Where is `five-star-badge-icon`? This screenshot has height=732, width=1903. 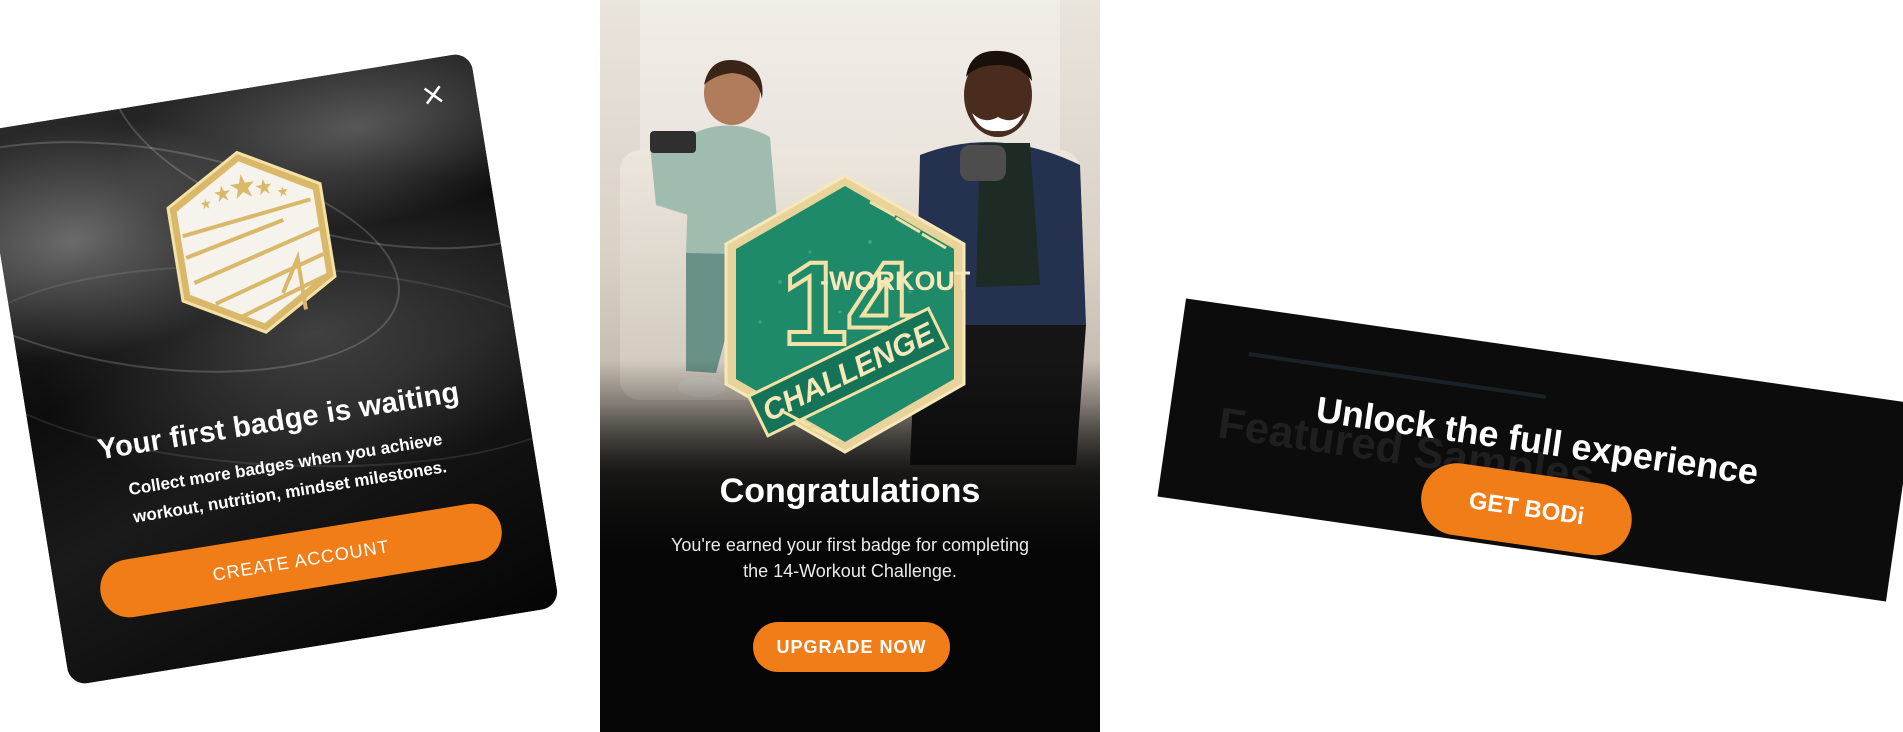
five-star-badge-icon is located at coordinates (251, 242).